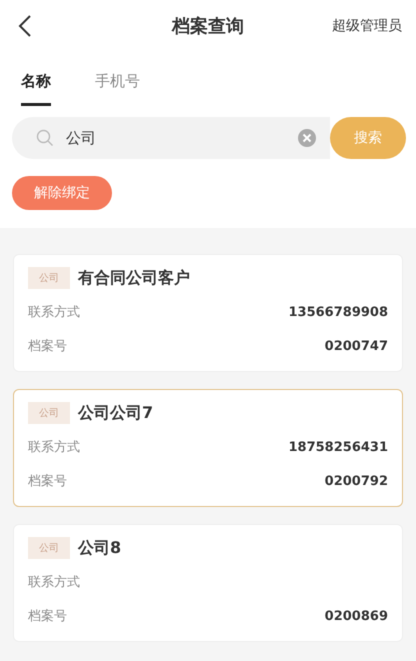  I want to click on field-value: 13566789908, so click(338, 312).